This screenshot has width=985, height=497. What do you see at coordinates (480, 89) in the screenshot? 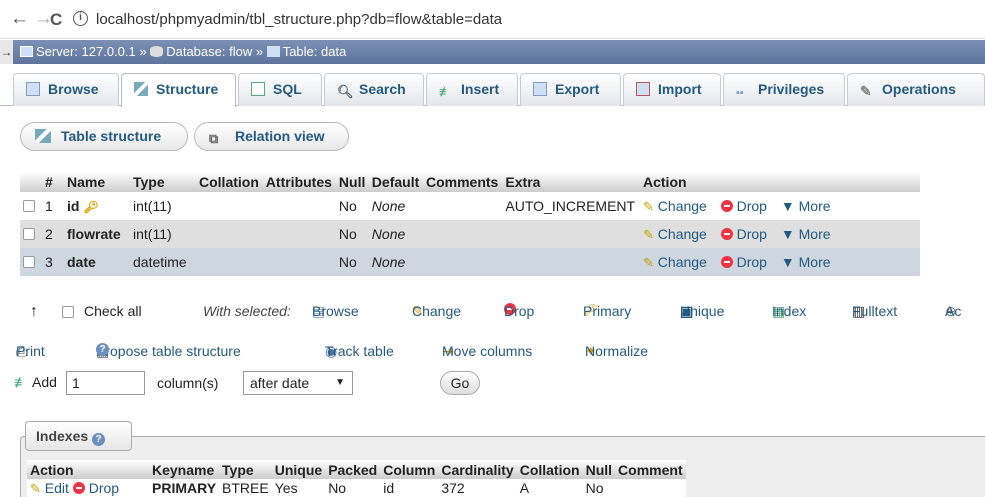
I see `tab-label: Insert` at bounding box center [480, 89].